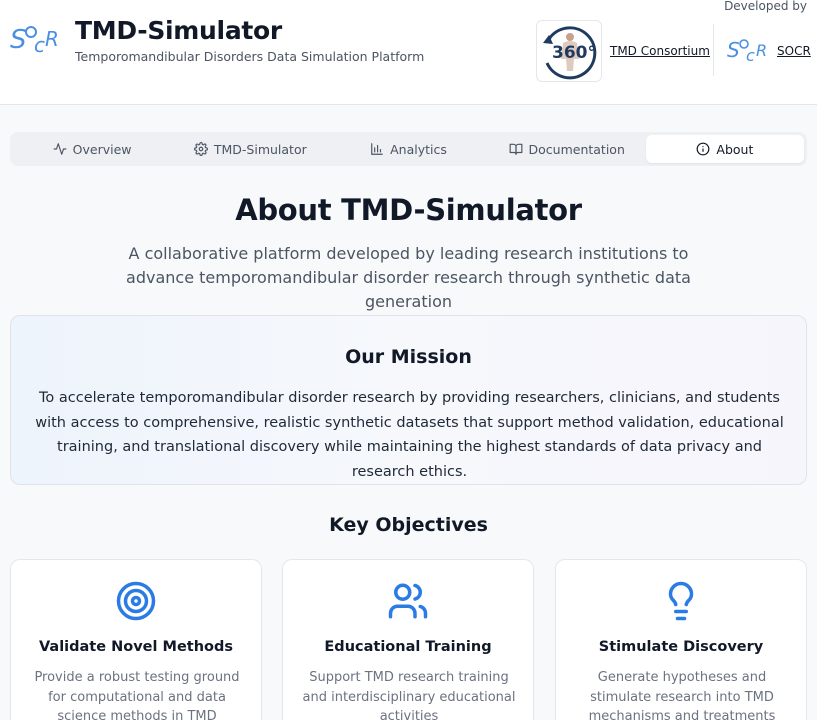 The height and width of the screenshot is (720, 817). What do you see at coordinates (681, 647) in the screenshot?
I see `objective-title: Stimulate Discovery` at bounding box center [681, 647].